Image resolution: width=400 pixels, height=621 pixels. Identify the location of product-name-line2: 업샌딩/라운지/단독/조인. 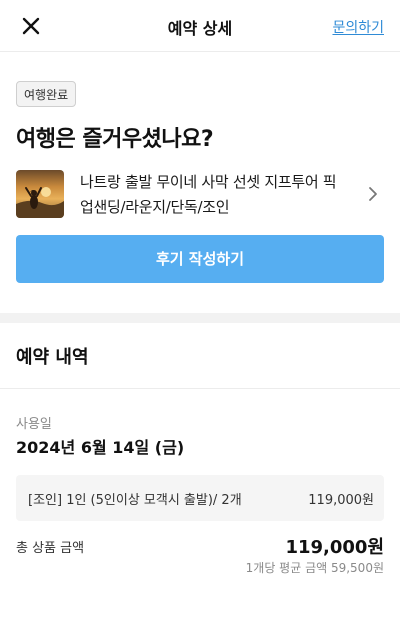
(155, 207).